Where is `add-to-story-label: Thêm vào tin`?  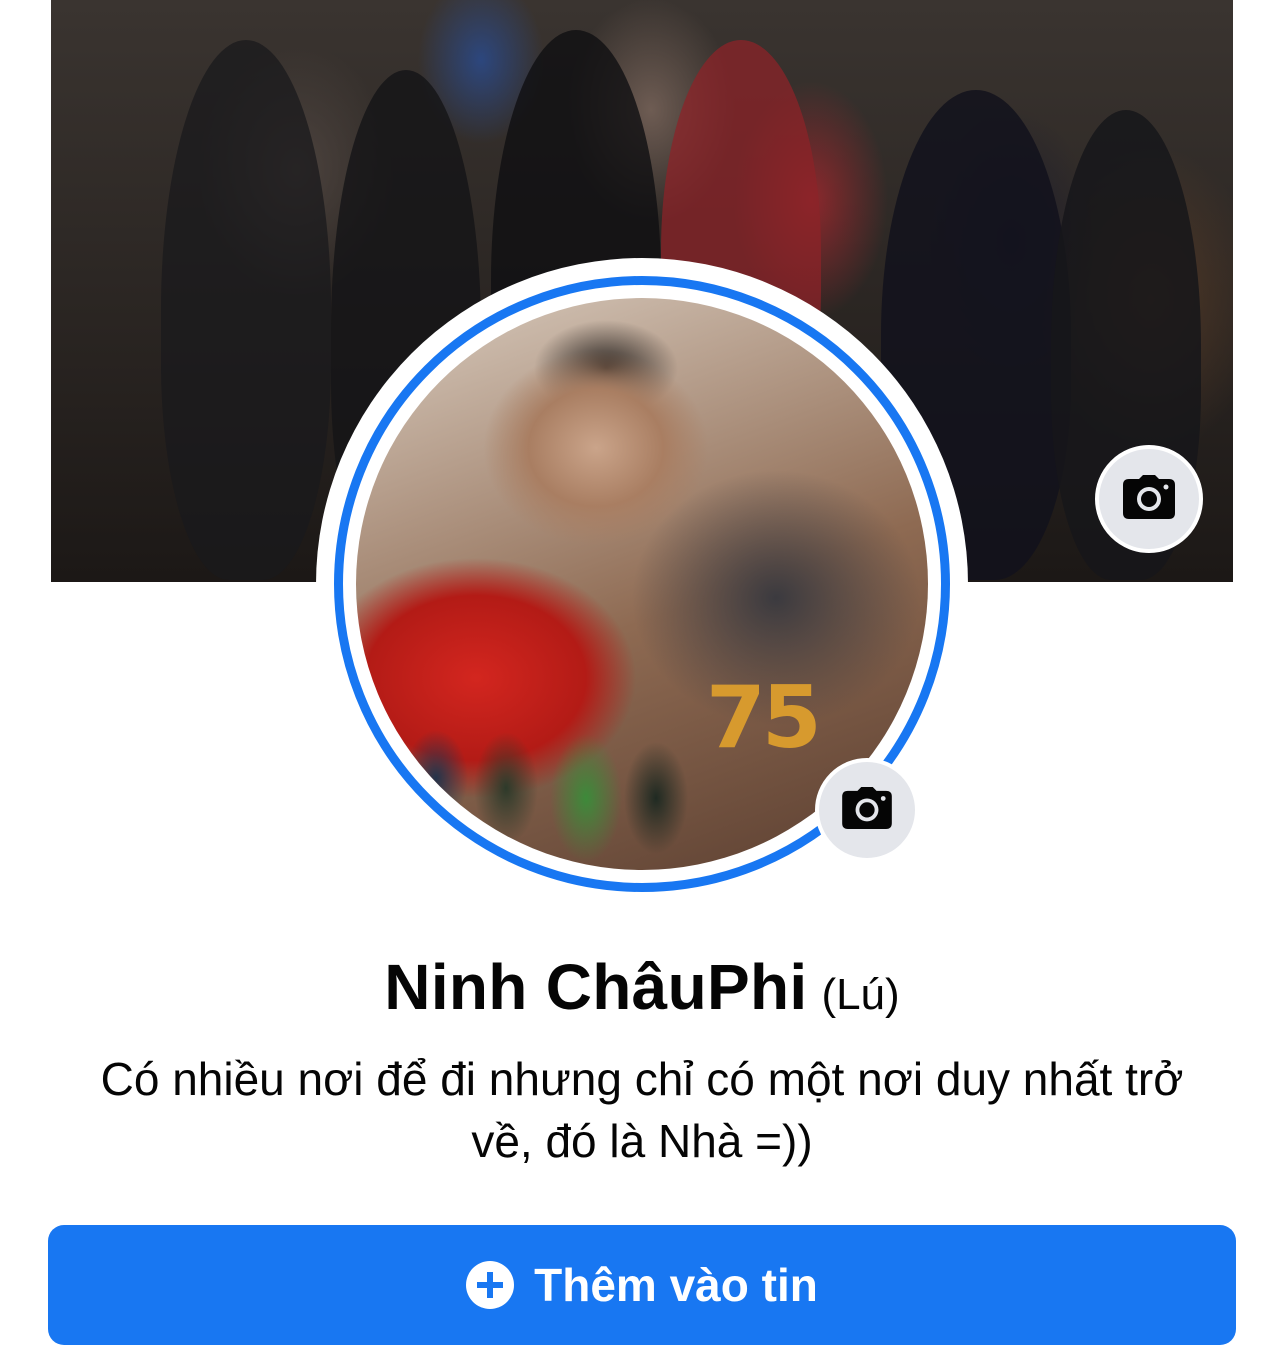 add-to-story-label: Thêm vào tin is located at coordinates (676, 1285).